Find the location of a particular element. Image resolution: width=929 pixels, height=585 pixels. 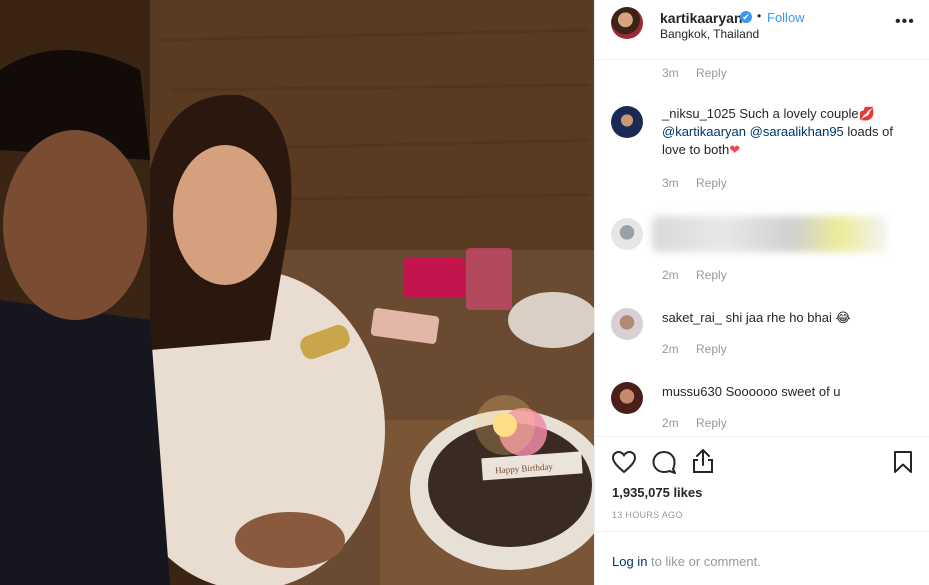

glass is located at coordinates (489, 279).